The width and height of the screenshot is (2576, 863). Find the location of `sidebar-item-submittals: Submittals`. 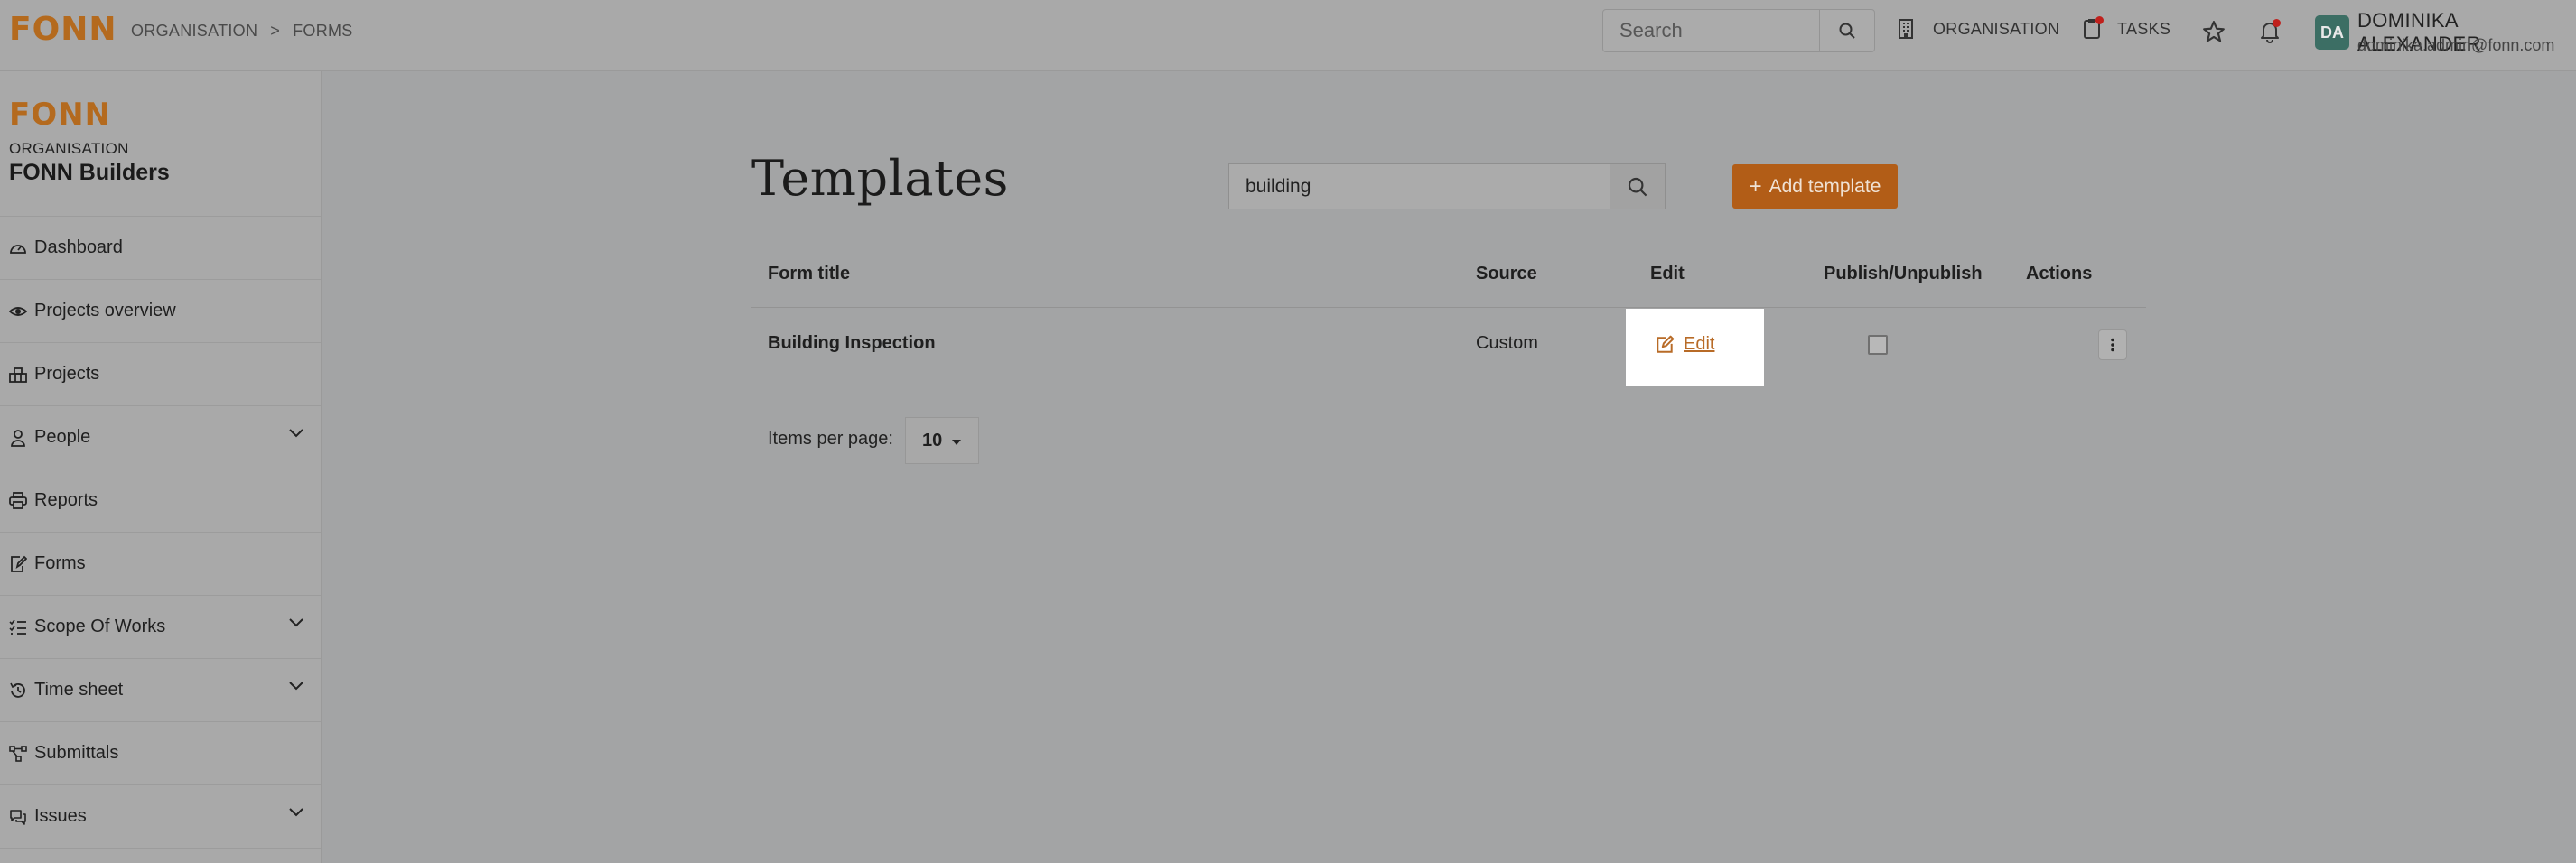

sidebar-item-submittals: Submittals is located at coordinates (160, 753).